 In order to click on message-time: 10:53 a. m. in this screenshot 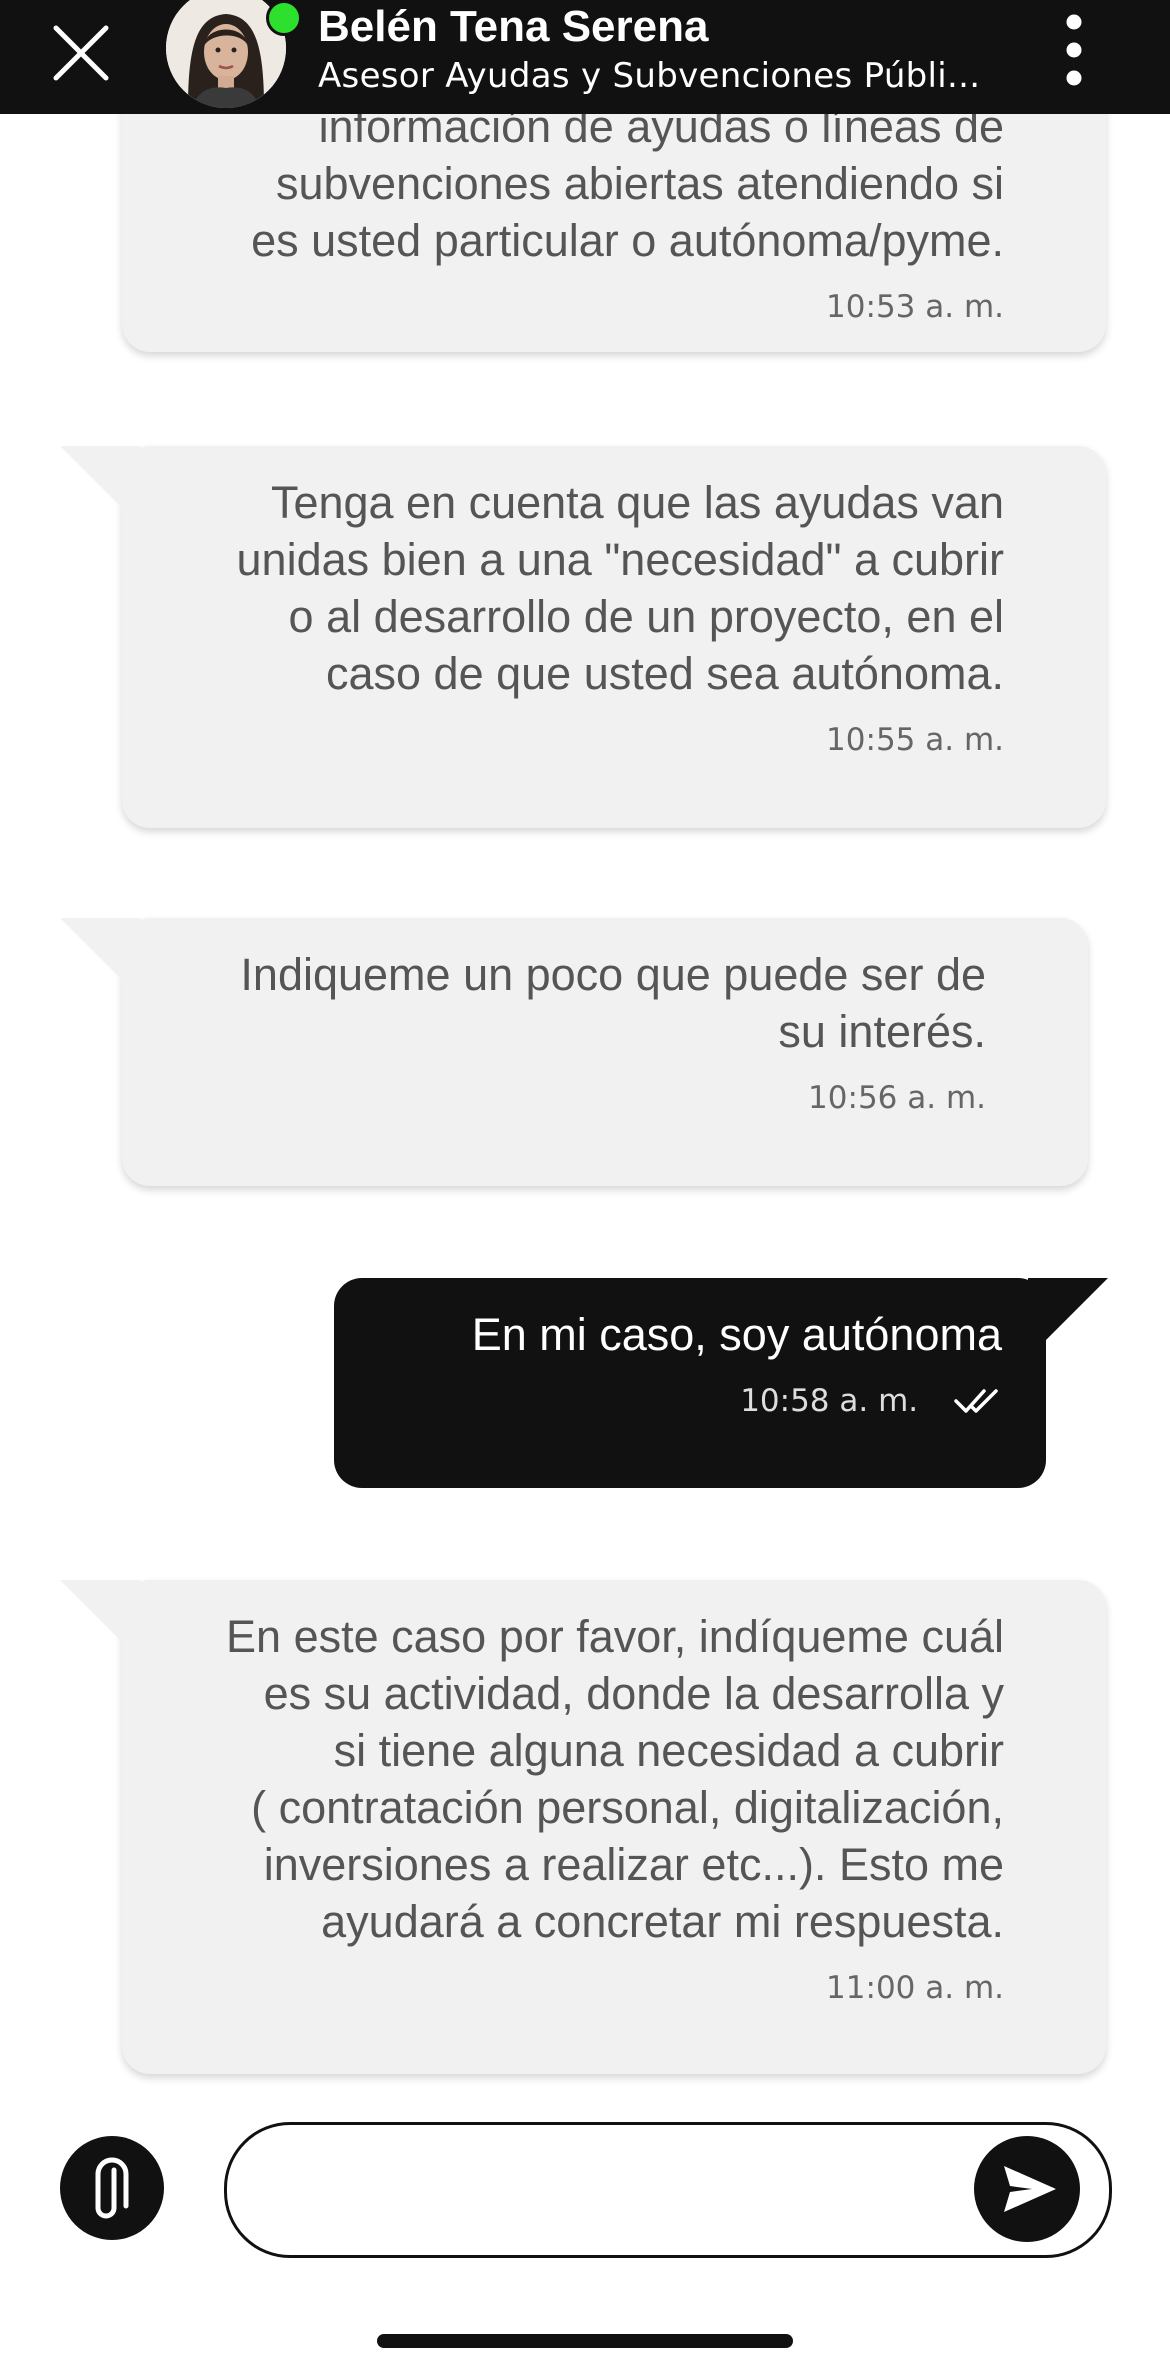, I will do `click(915, 307)`.